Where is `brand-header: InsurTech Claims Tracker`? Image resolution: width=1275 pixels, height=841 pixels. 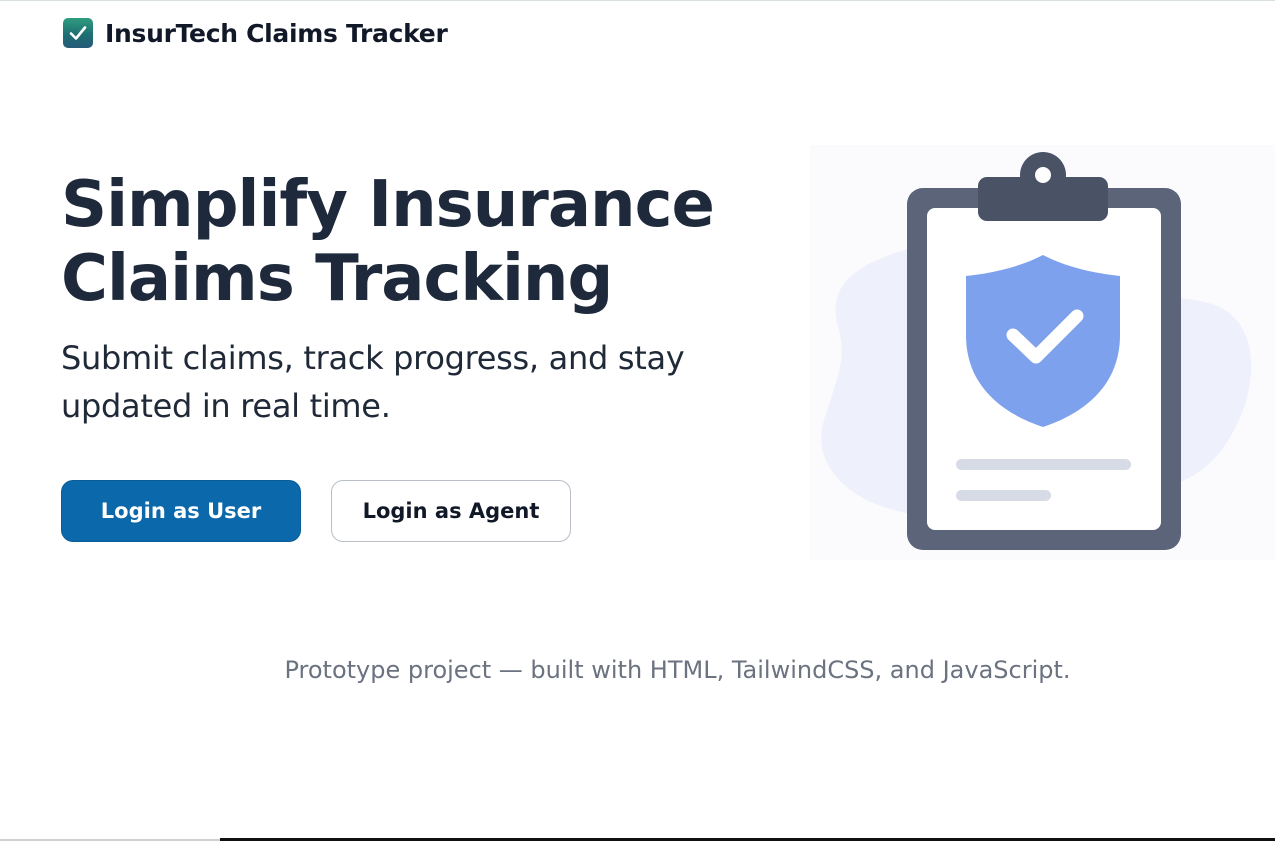
brand-header: InsurTech Claims Tracker is located at coordinates (255, 33).